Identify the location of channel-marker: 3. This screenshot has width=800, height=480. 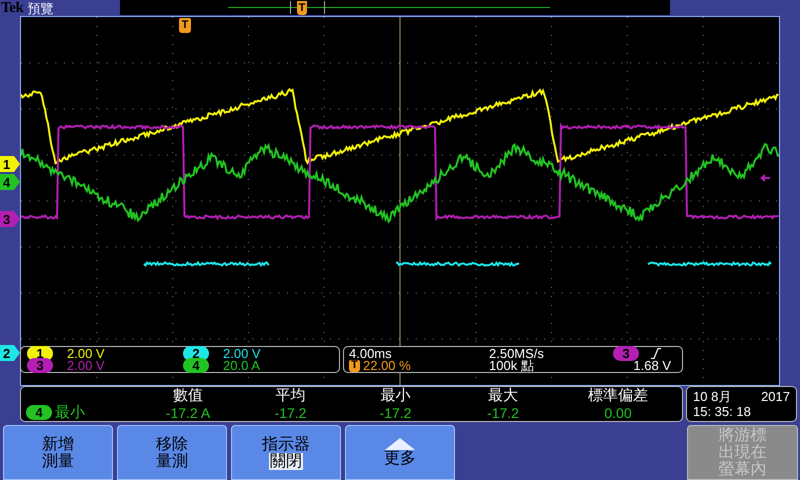
(10, 219).